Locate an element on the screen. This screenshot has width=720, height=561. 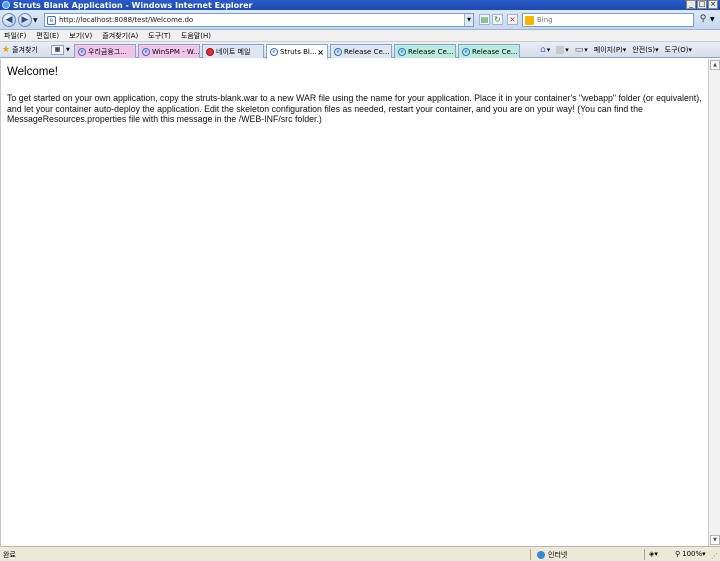
tab-3-active: e Struts Bl... × is located at coordinates (297, 51).